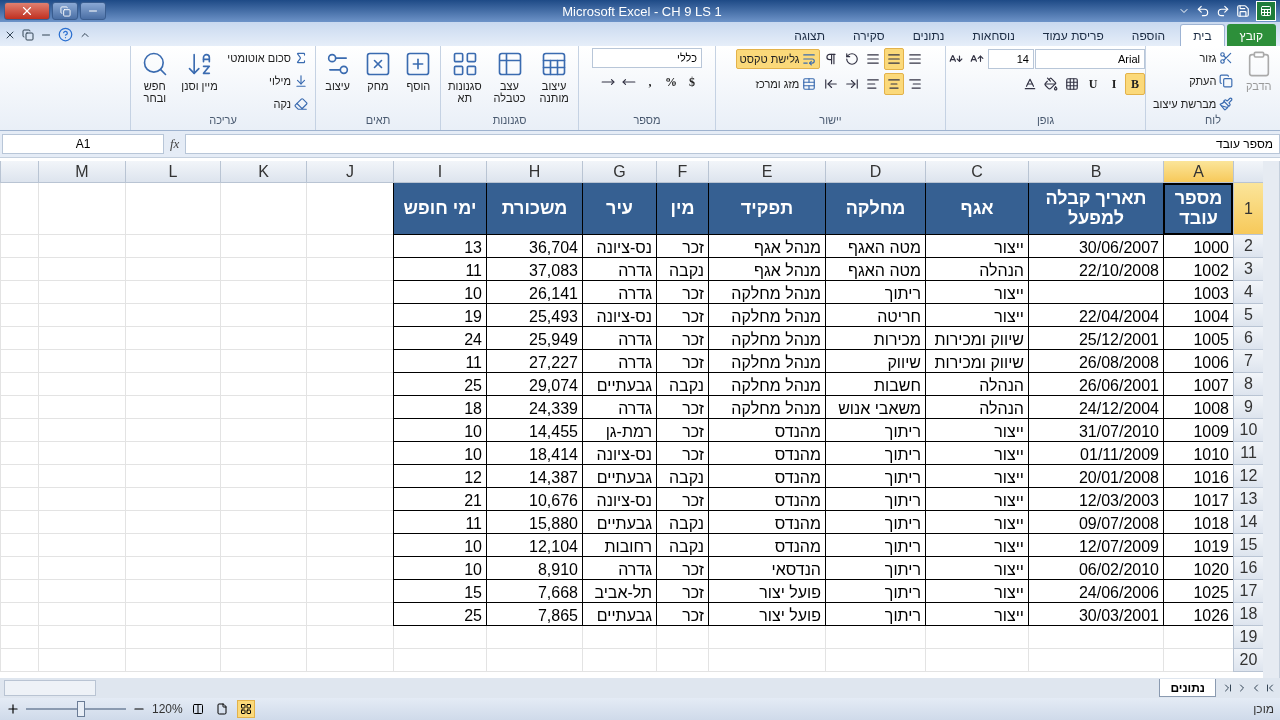 This screenshot has width=1280, height=720. Describe the element at coordinates (1011, 59) in the screenshot. I see `combo-field: 14` at that location.